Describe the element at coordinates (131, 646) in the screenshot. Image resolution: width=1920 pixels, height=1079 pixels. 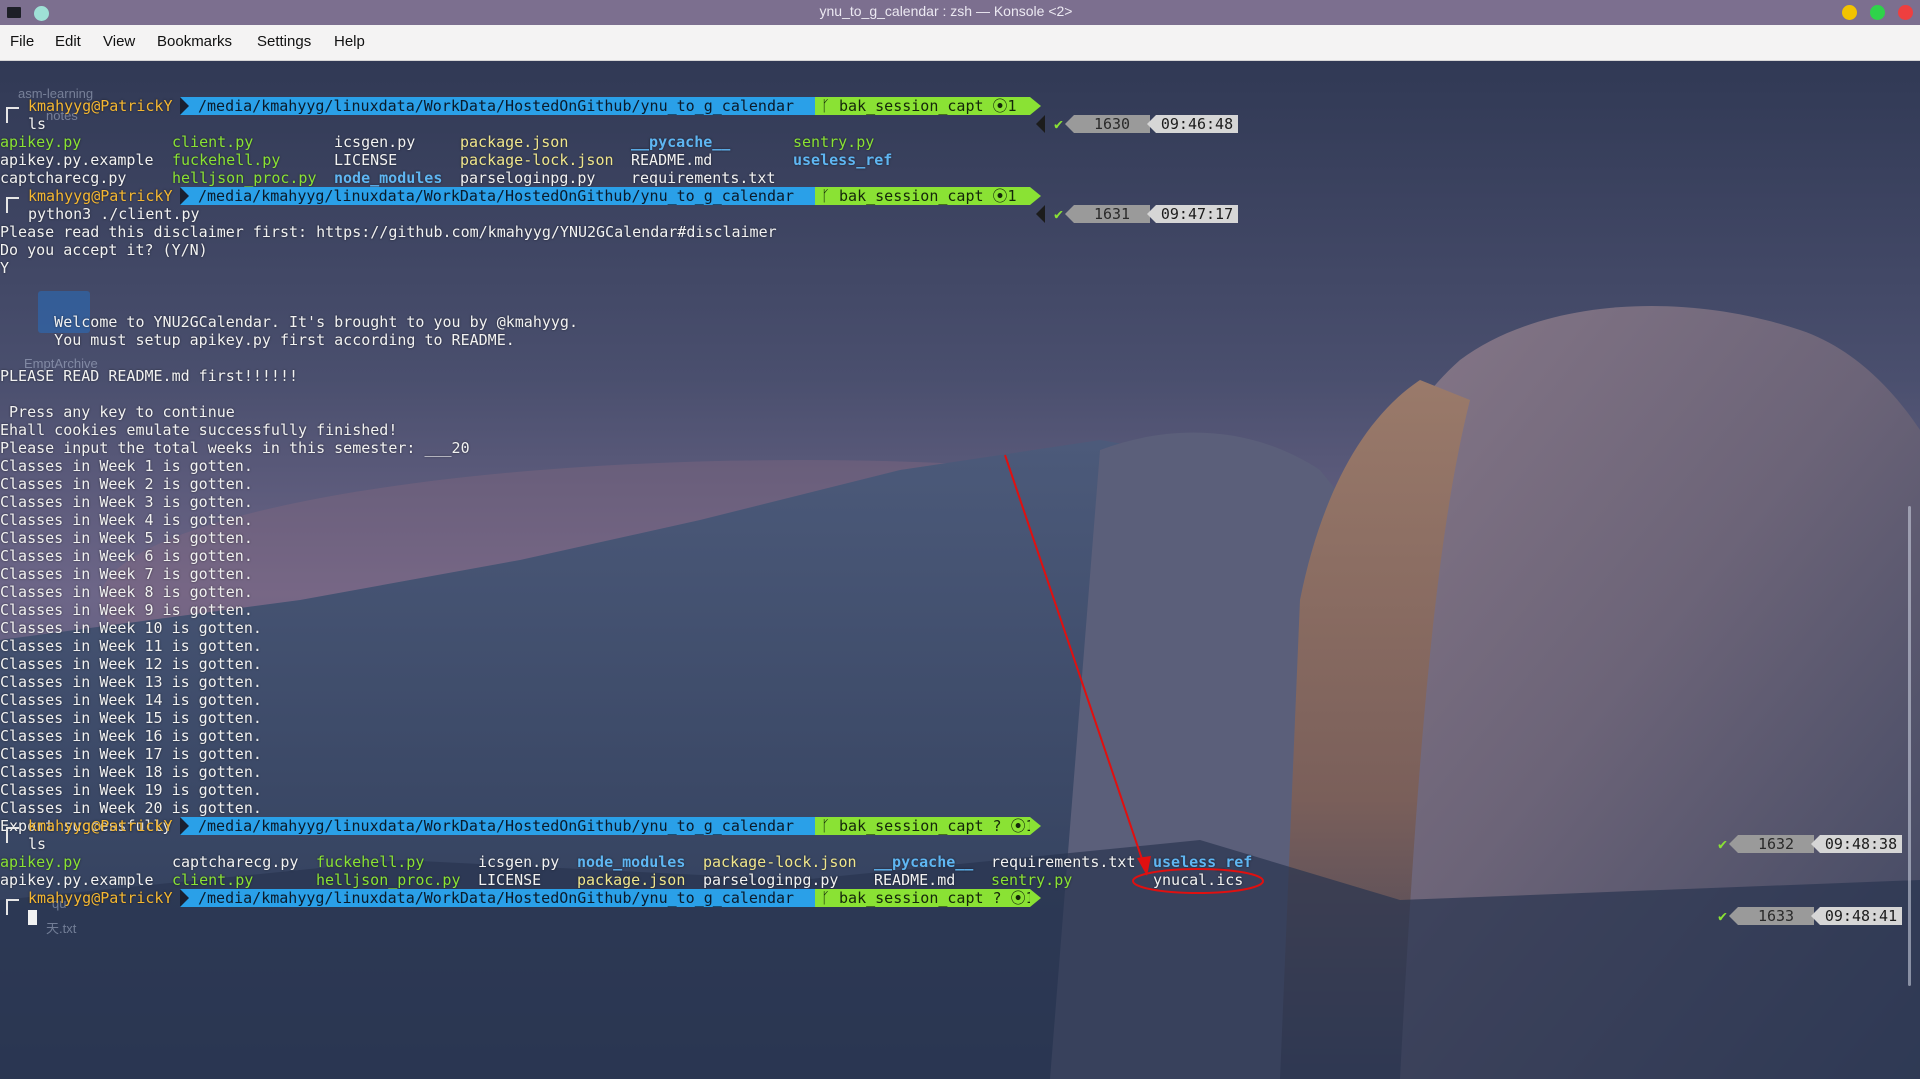
I see `output-line: Classes in Week 11 is gotten.` at that location.